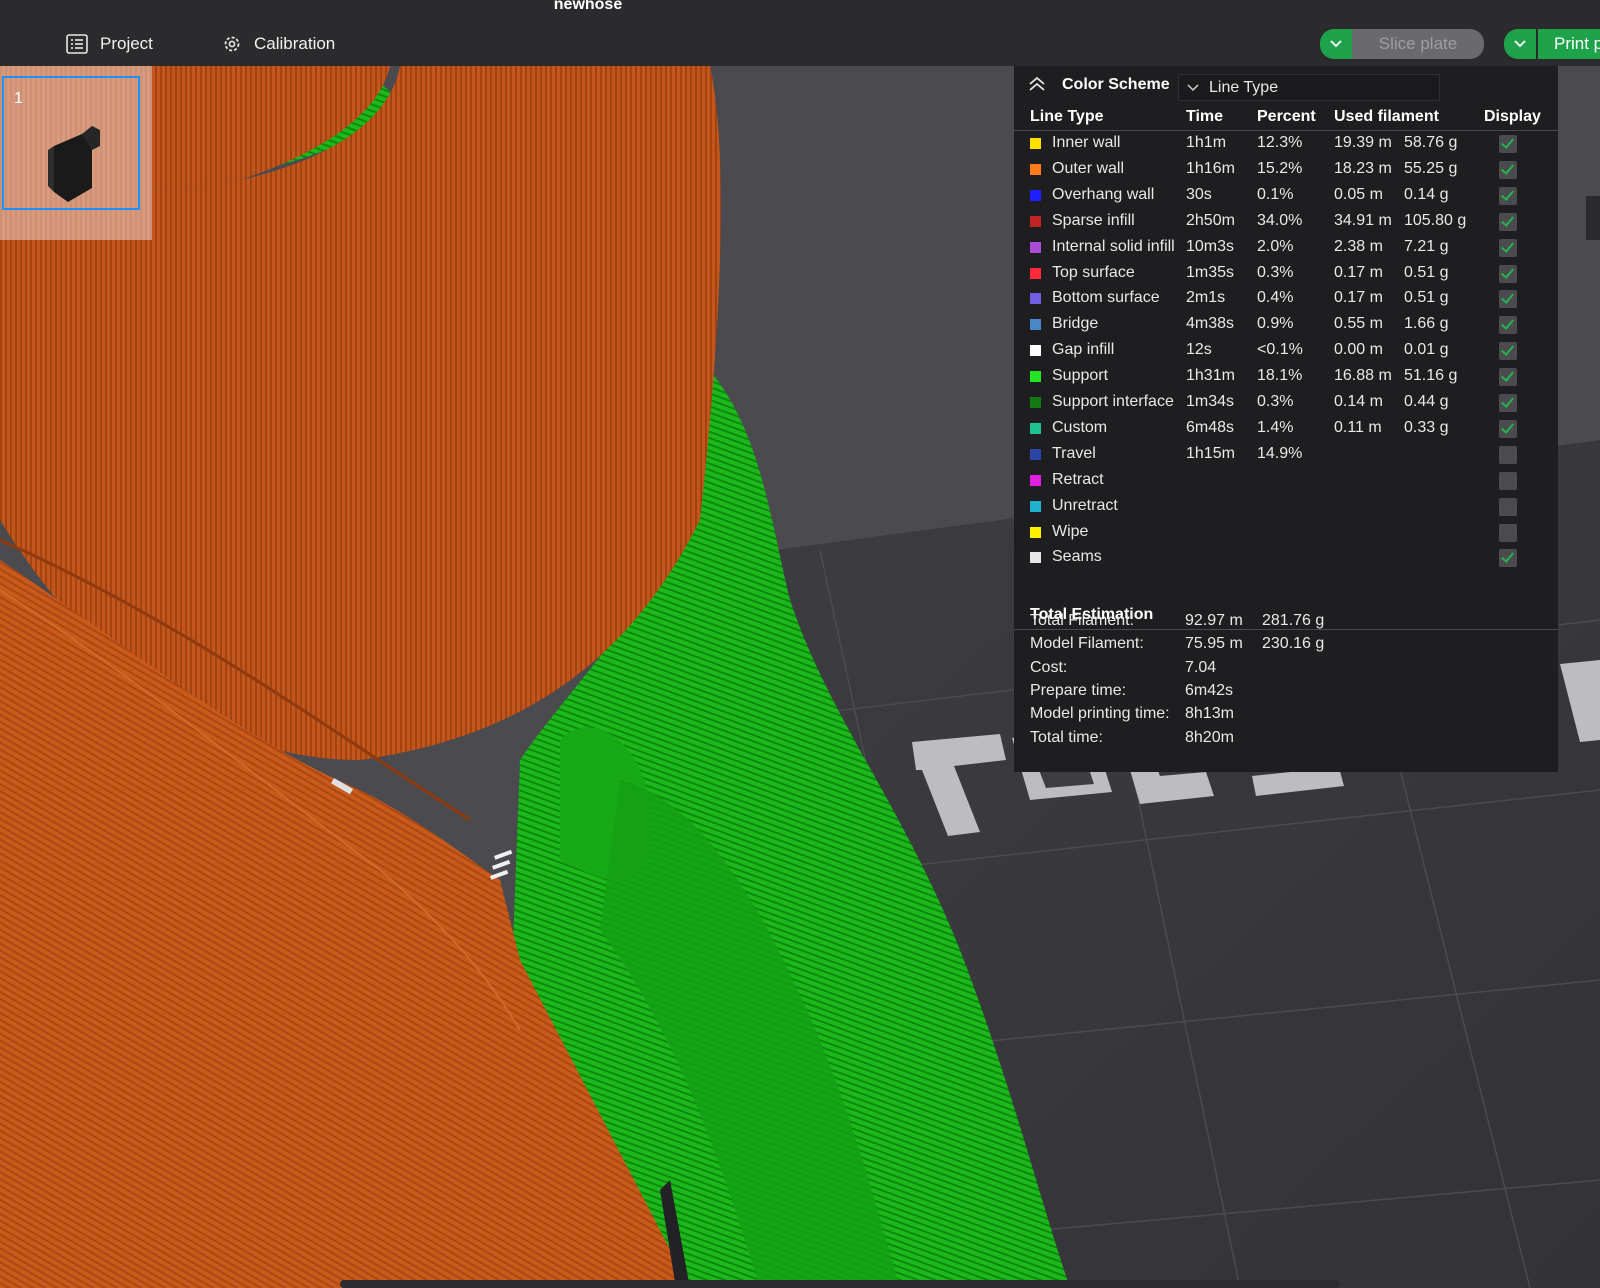 The image size is (1600, 1288). I want to click on total-label: Cost:, so click(1049, 667).